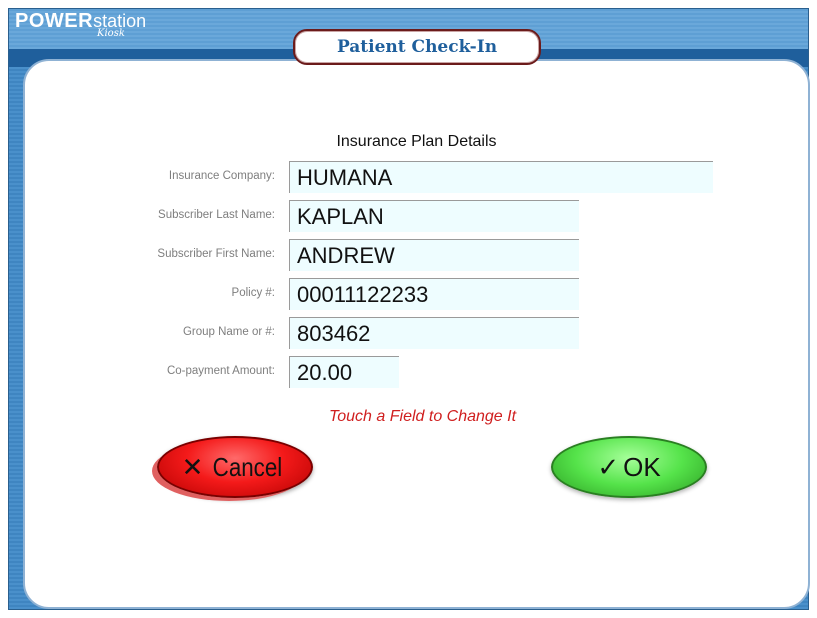 The image size is (817, 618). I want to click on logo-kiosk-text: Kiosk, so click(111, 33).